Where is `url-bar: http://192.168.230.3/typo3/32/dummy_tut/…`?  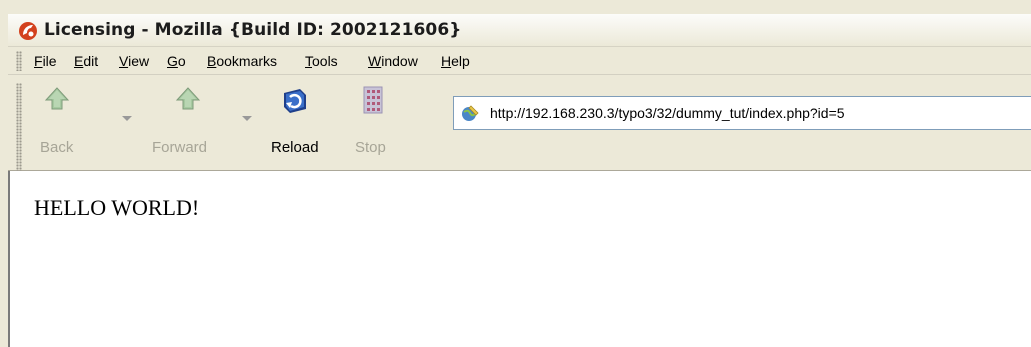 url-bar: http://192.168.230.3/typo3/32/dummy_tut/… is located at coordinates (742, 113).